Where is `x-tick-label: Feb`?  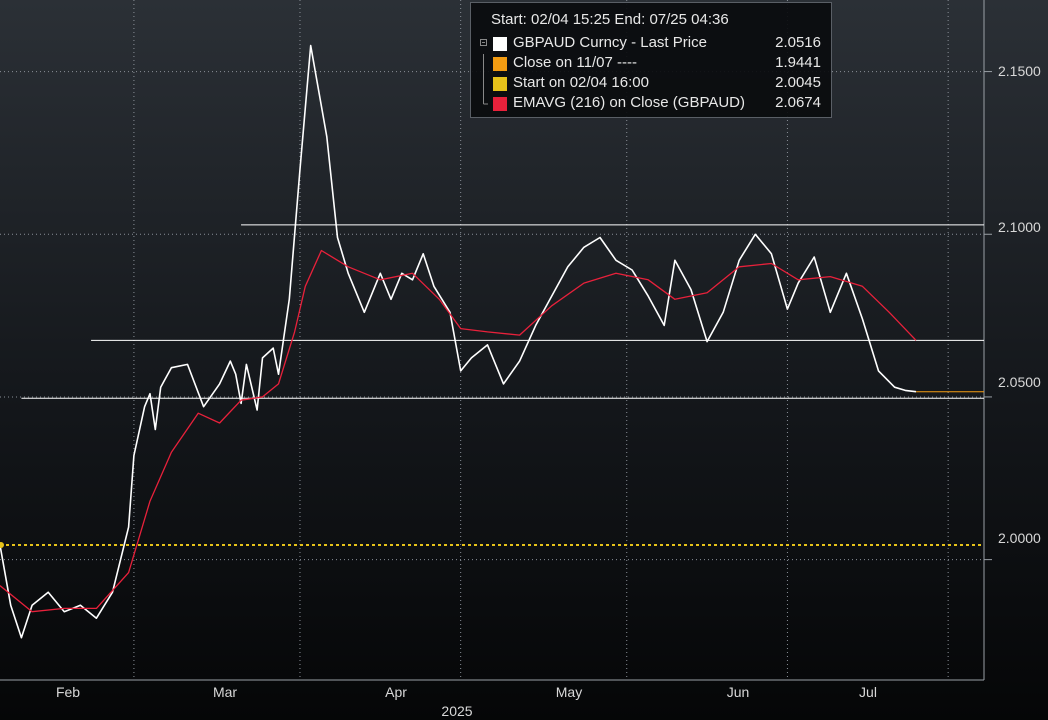 x-tick-label: Feb is located at coordinates (68, 692).